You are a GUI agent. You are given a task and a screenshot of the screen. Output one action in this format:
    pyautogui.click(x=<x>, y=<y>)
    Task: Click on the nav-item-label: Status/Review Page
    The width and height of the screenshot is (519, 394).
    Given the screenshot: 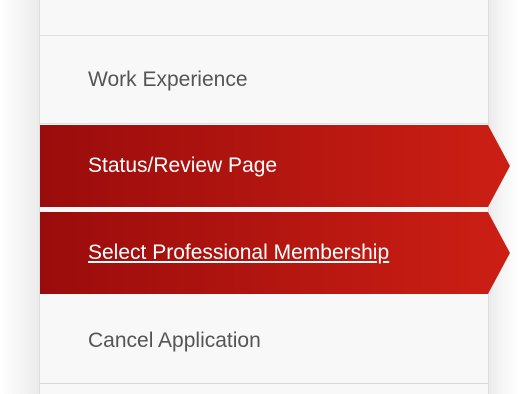 What is the action you would take?
    pyautogui.click(x=183, y=165)
    